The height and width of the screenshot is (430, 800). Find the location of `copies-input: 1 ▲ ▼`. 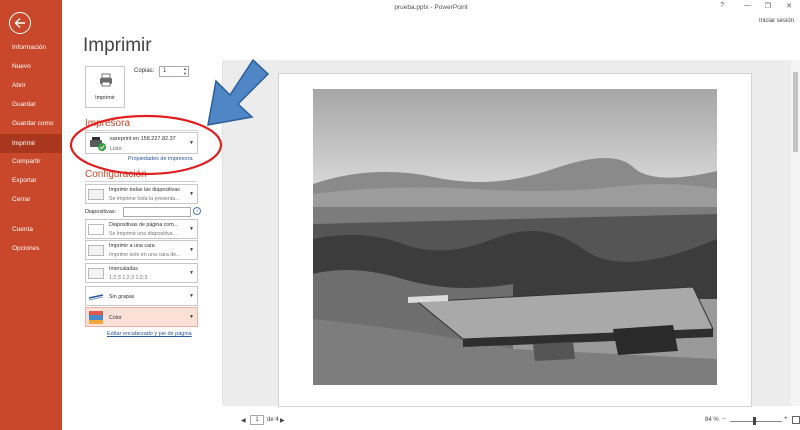

copies-input: 1 ▲ ▼ is located at coordinates (174, 71).